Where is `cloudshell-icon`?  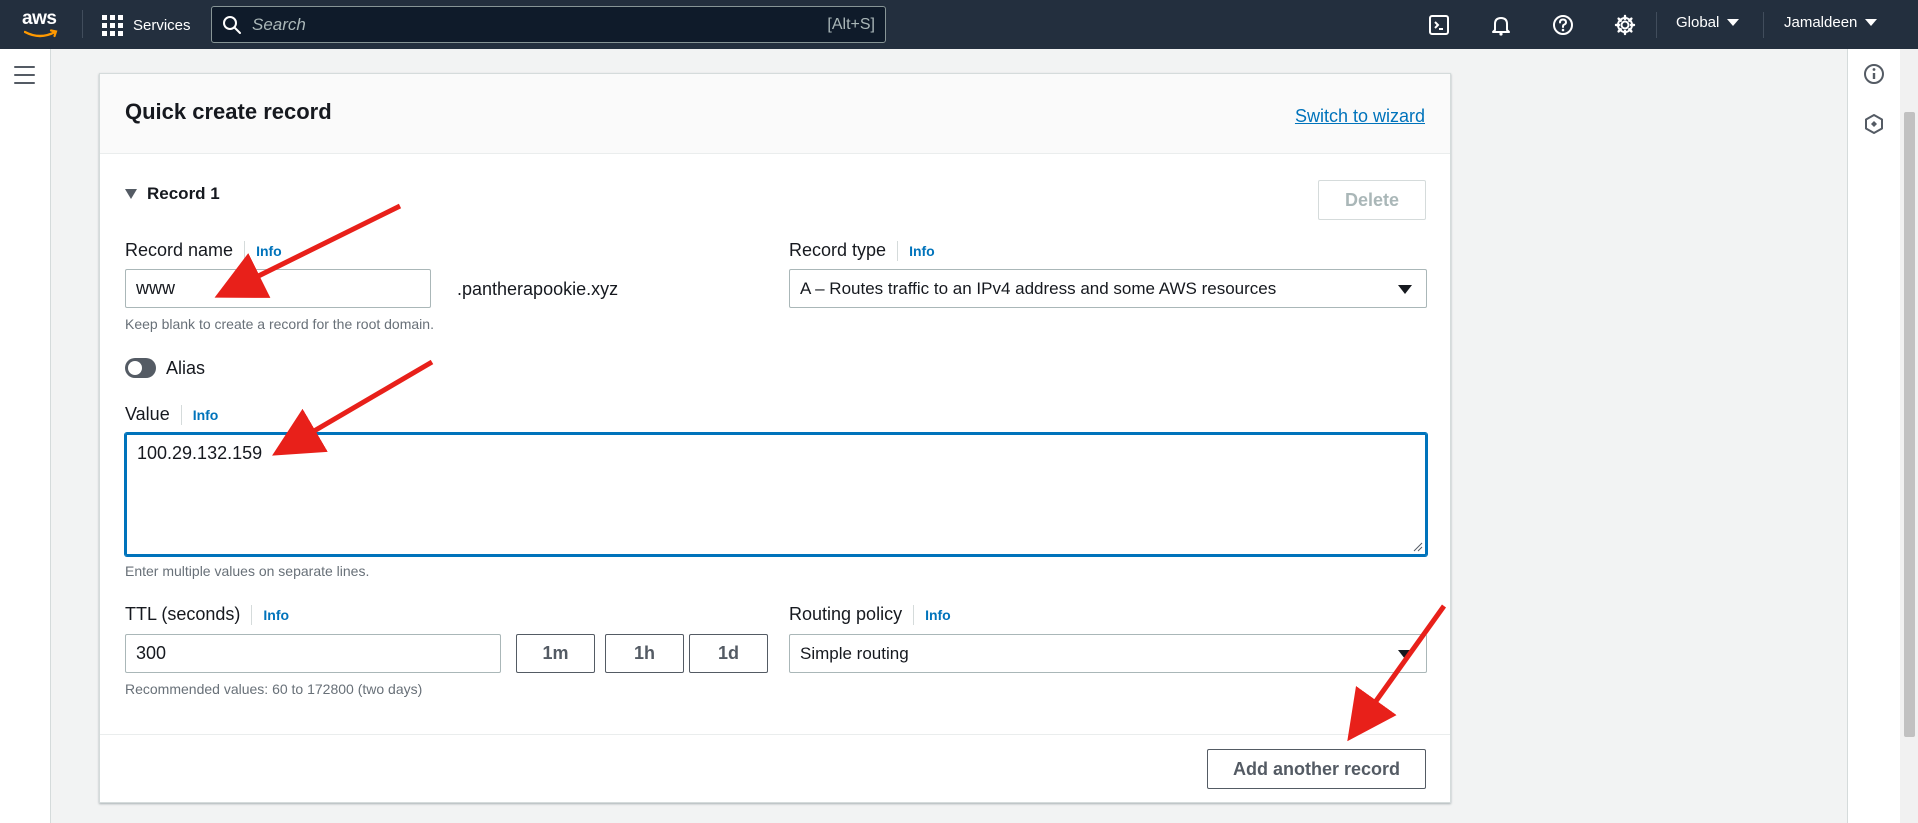
cloudshell-icon is located at coordinates (1439, 25).